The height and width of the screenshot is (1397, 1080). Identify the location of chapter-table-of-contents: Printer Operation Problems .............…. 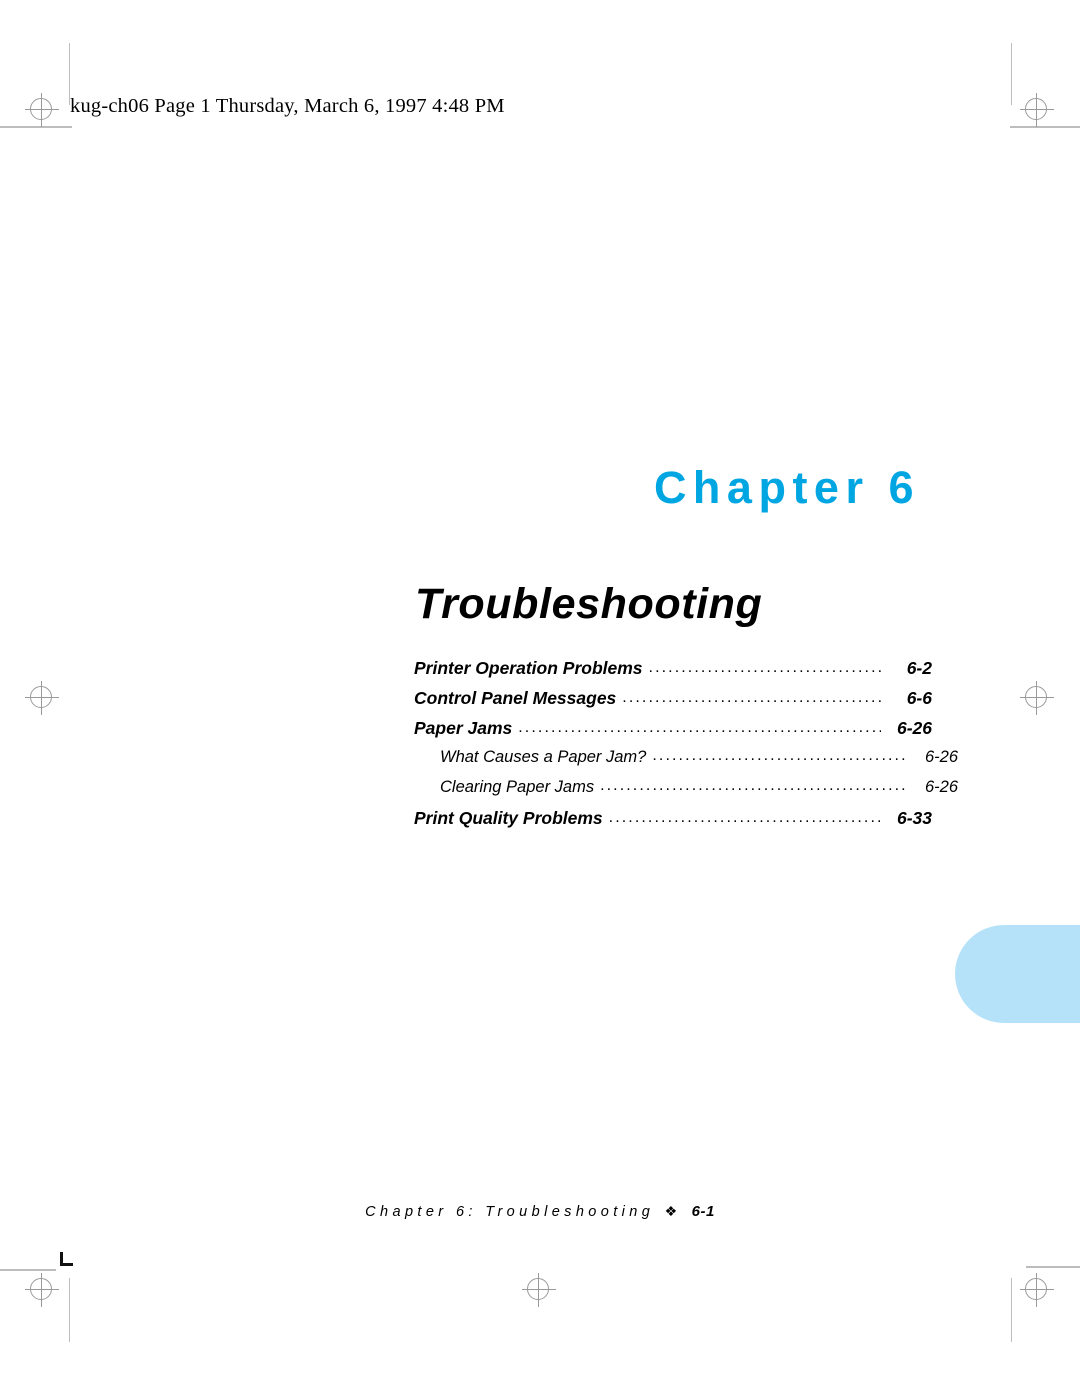
(686, 748).